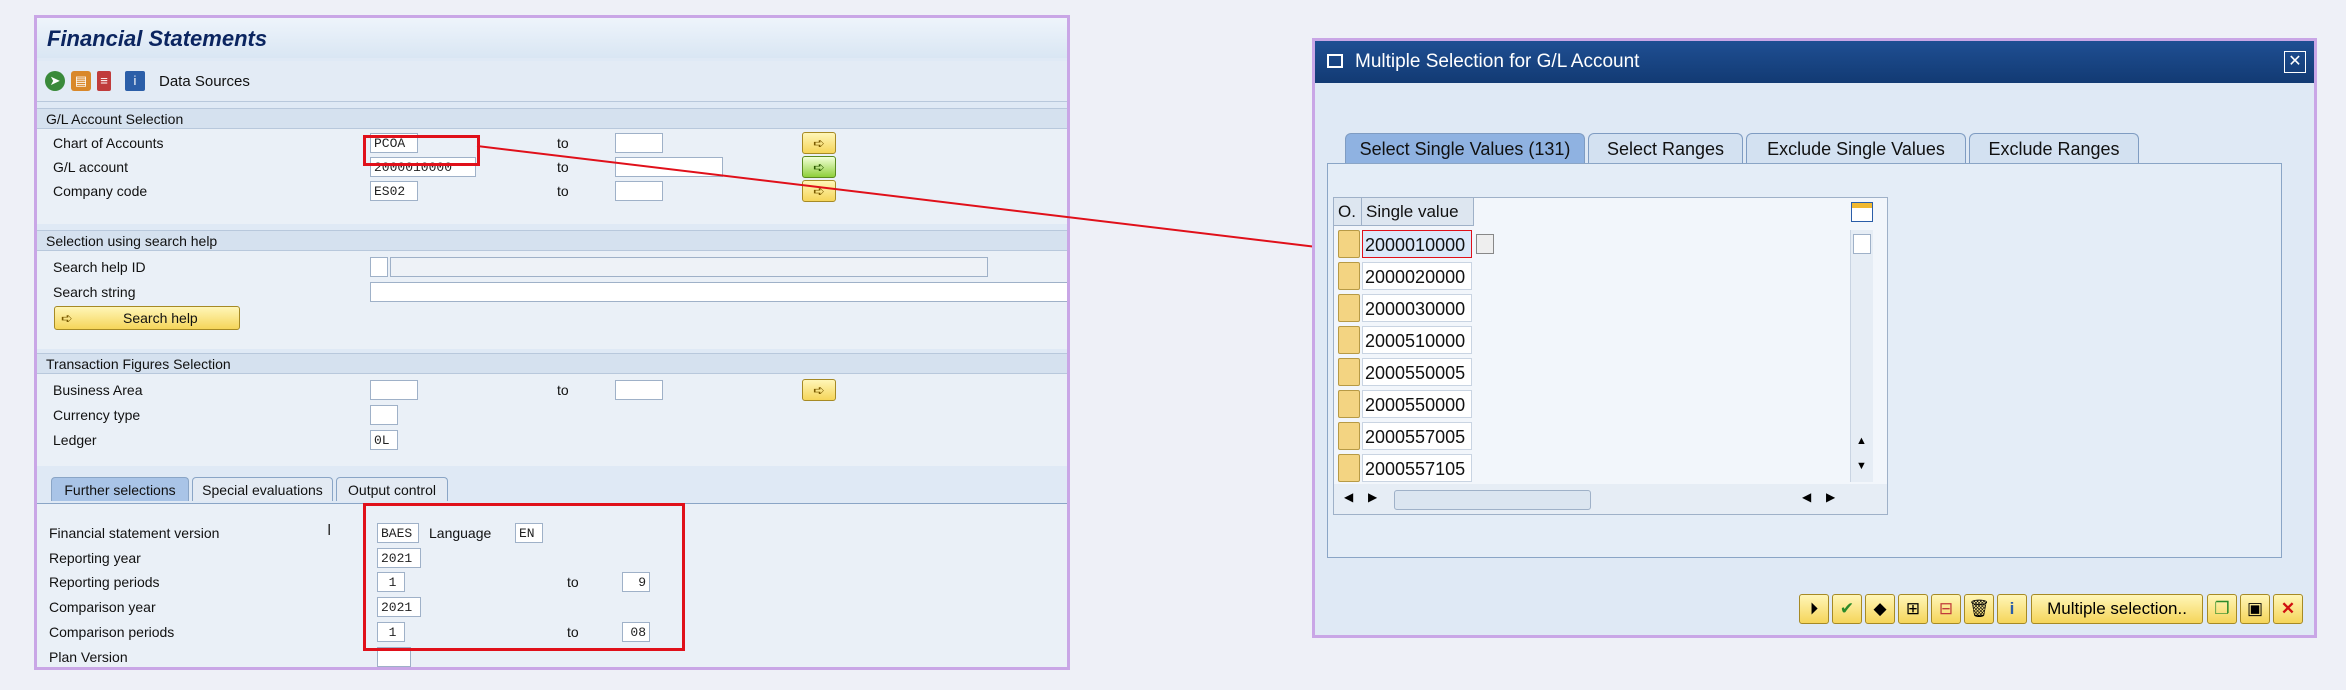  Describe the element at coordinates (1335, 61) in the screenshot. I see `dialog-icon` at that location.